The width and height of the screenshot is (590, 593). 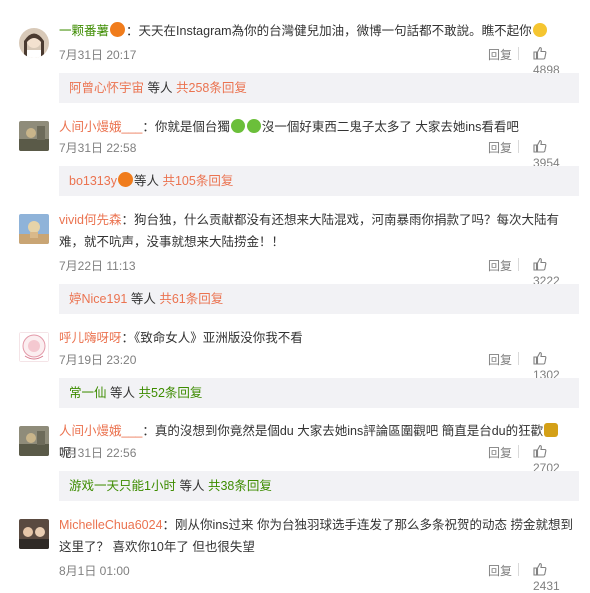 What do you see at coordinates (94, 571) in the screenshot?
I see `comment-time: 8月1日 01:00` at bounding box center [94, 571].